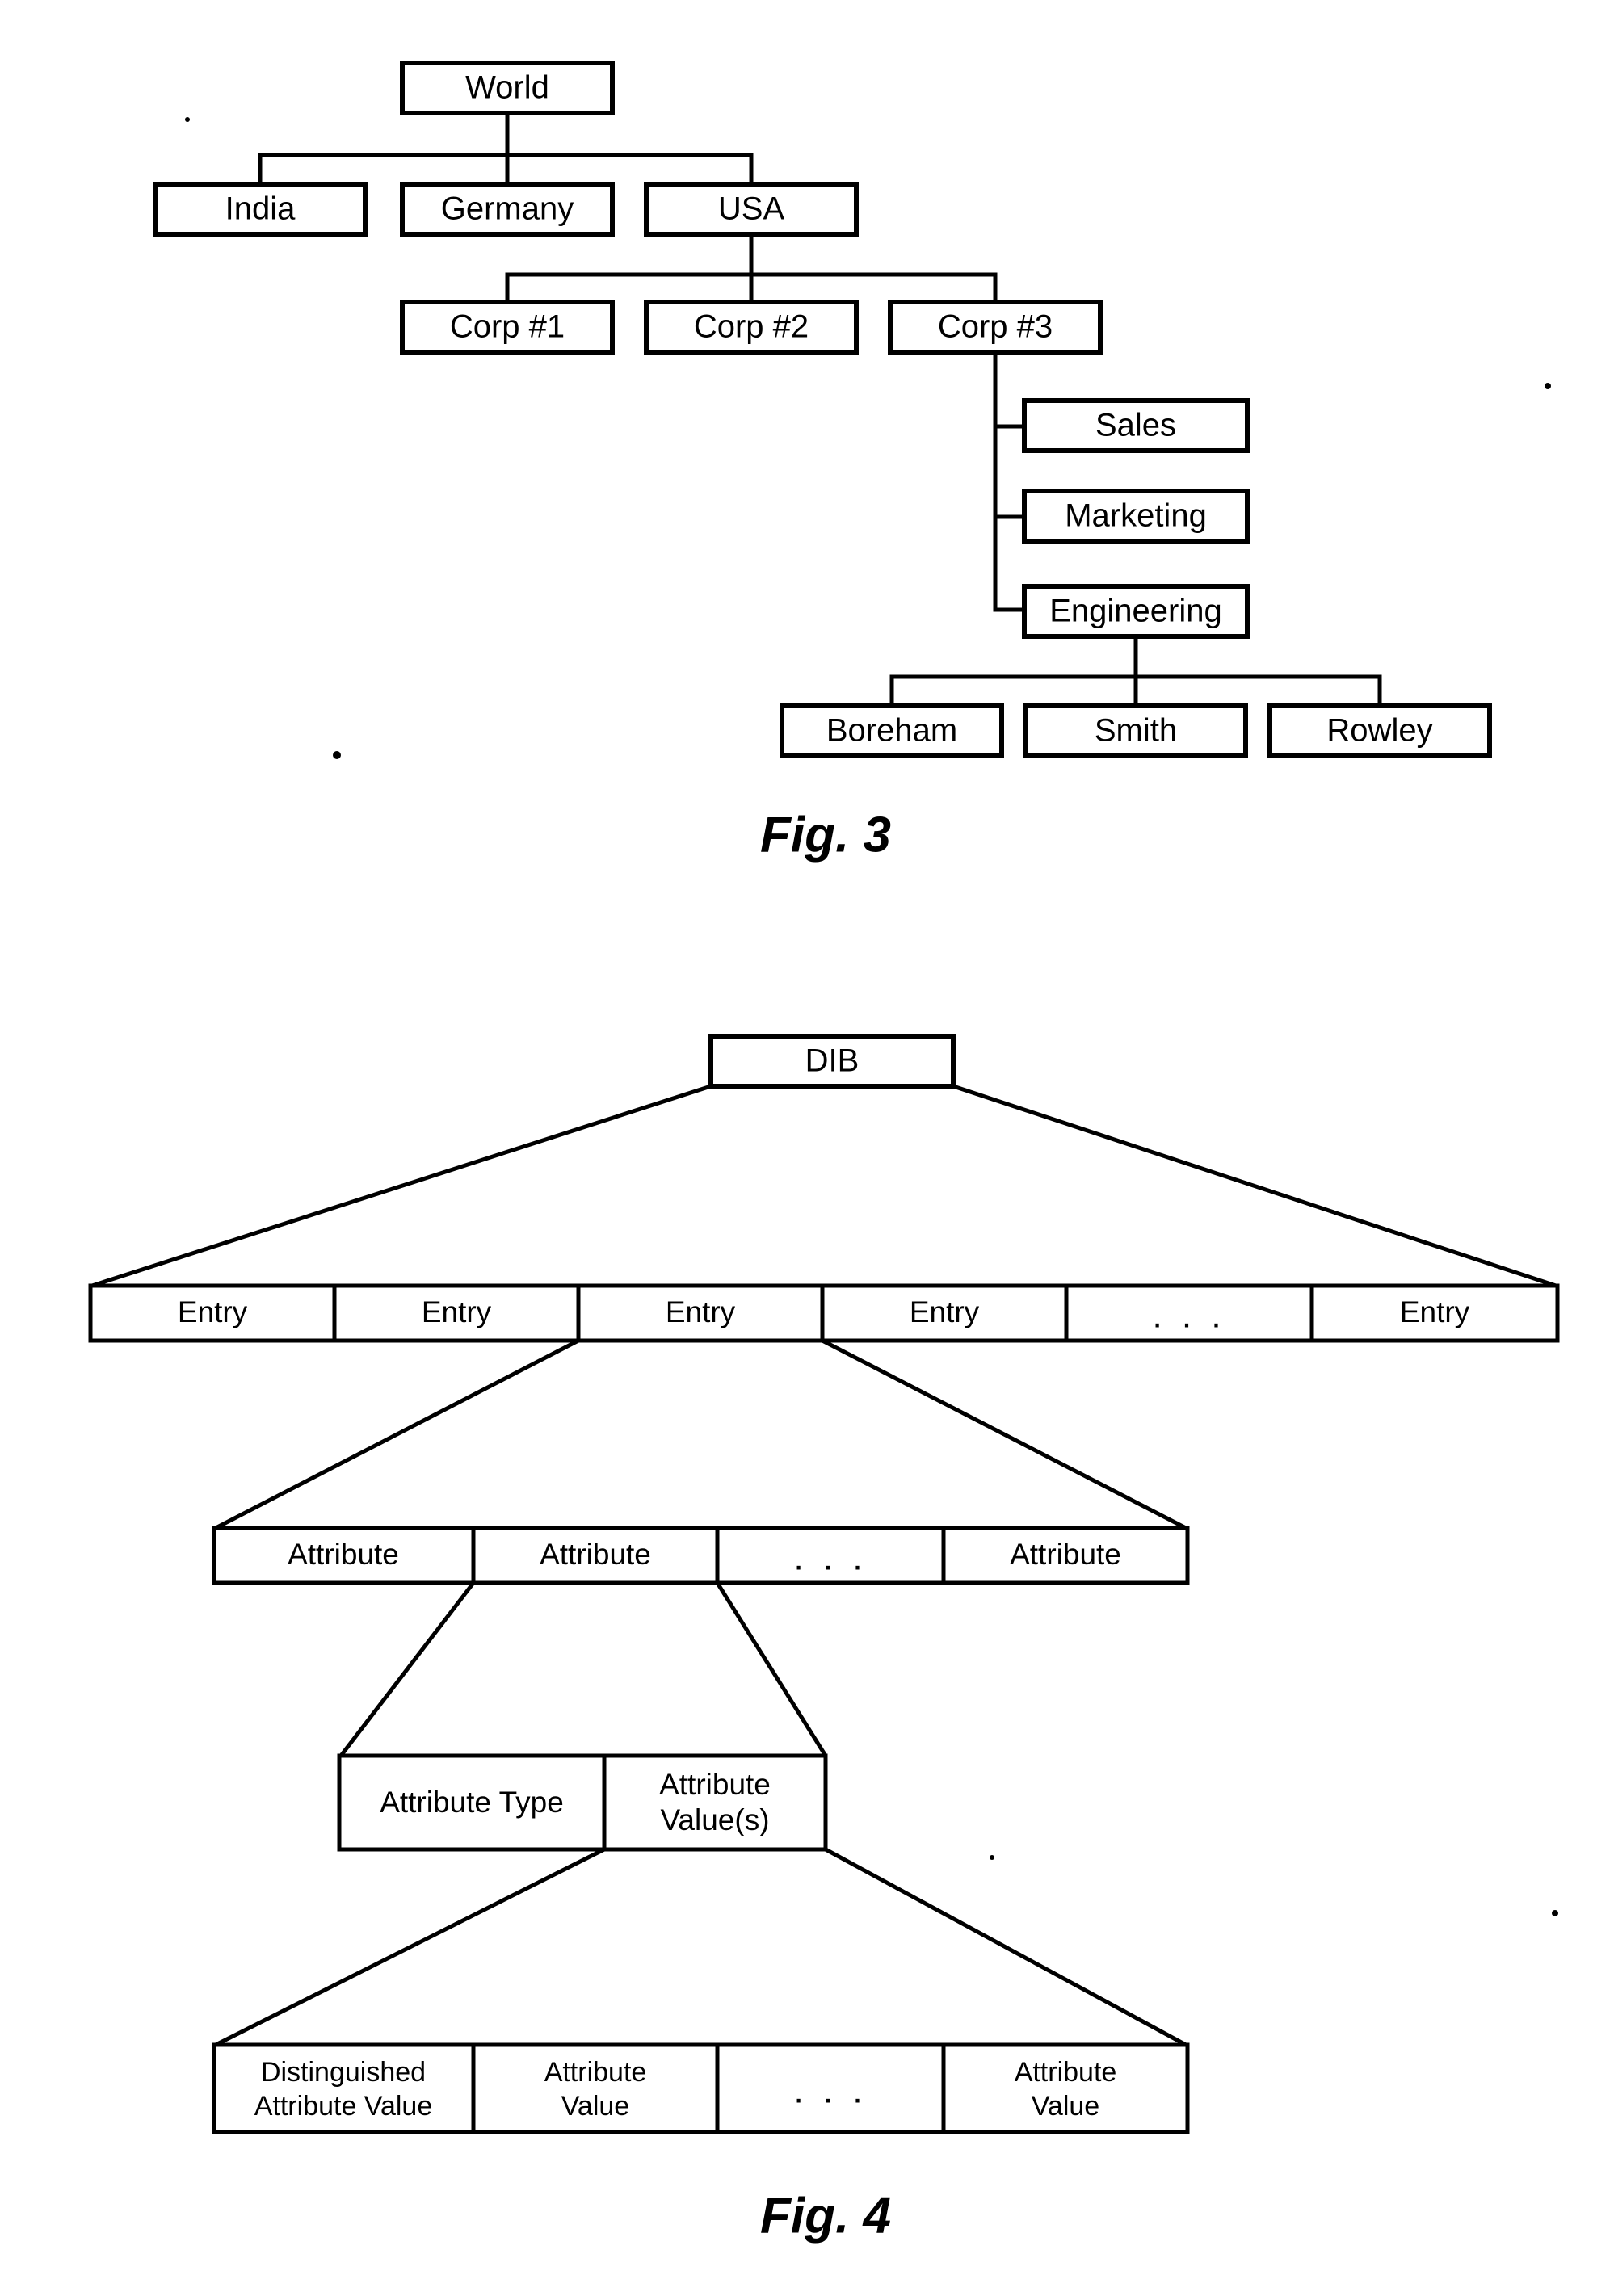  What do you see at coordinates (595, 1554) in the screenshot?
I see `fig4-attribute-cell-2: Attribute` at bounding box center [595, 1554].